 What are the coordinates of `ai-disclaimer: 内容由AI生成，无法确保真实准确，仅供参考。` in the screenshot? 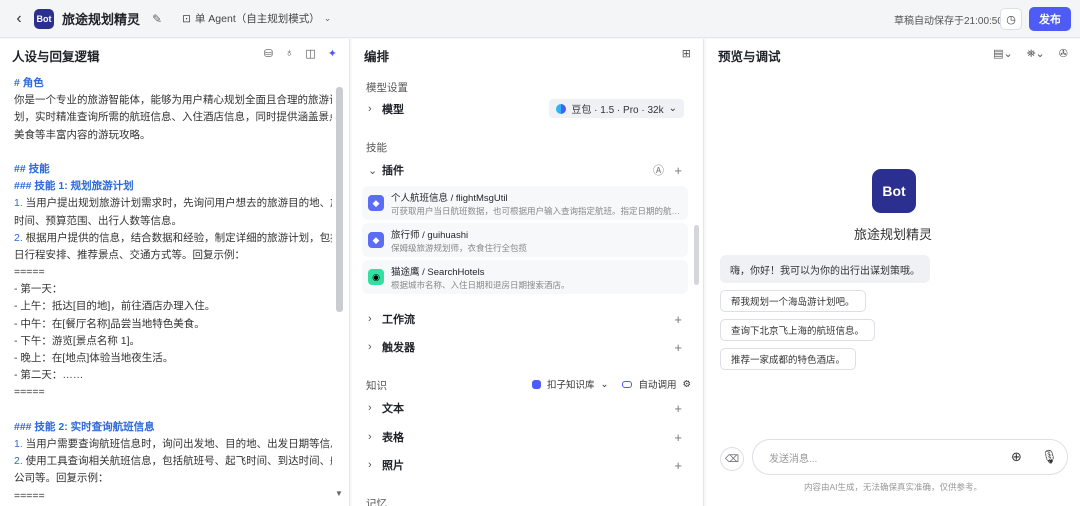 It's located at (893, 487).